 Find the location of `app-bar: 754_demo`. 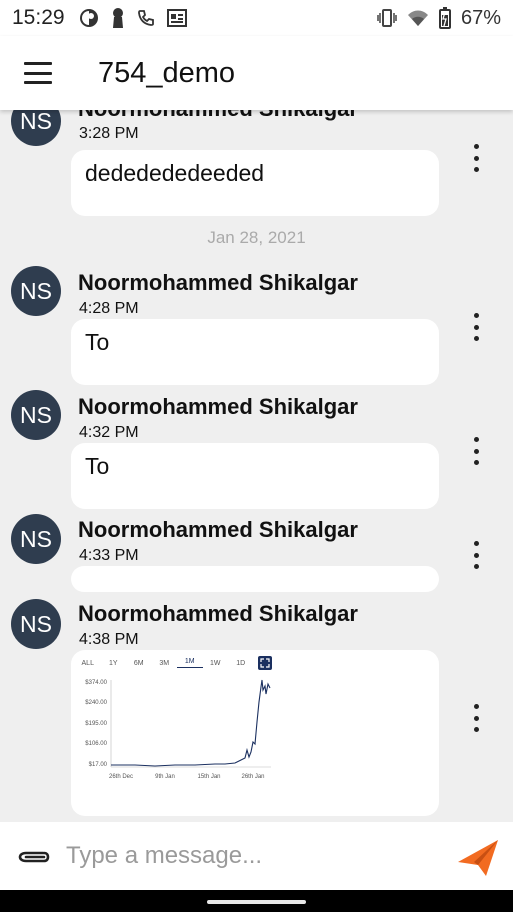

app-bar: 754_demo is located at coordinates (256, 73).